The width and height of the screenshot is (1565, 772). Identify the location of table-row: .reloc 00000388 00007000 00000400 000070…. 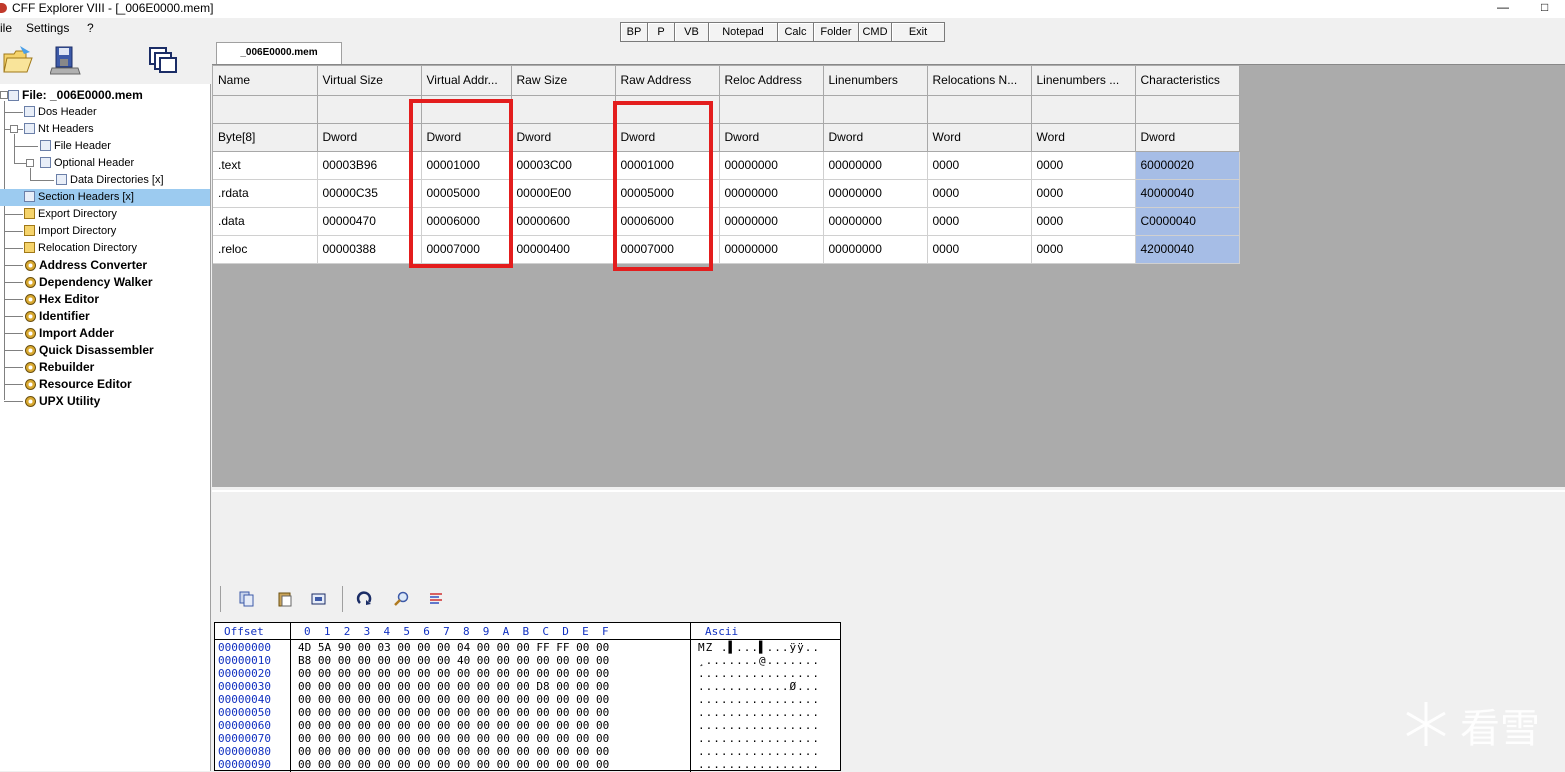
(726, 249).